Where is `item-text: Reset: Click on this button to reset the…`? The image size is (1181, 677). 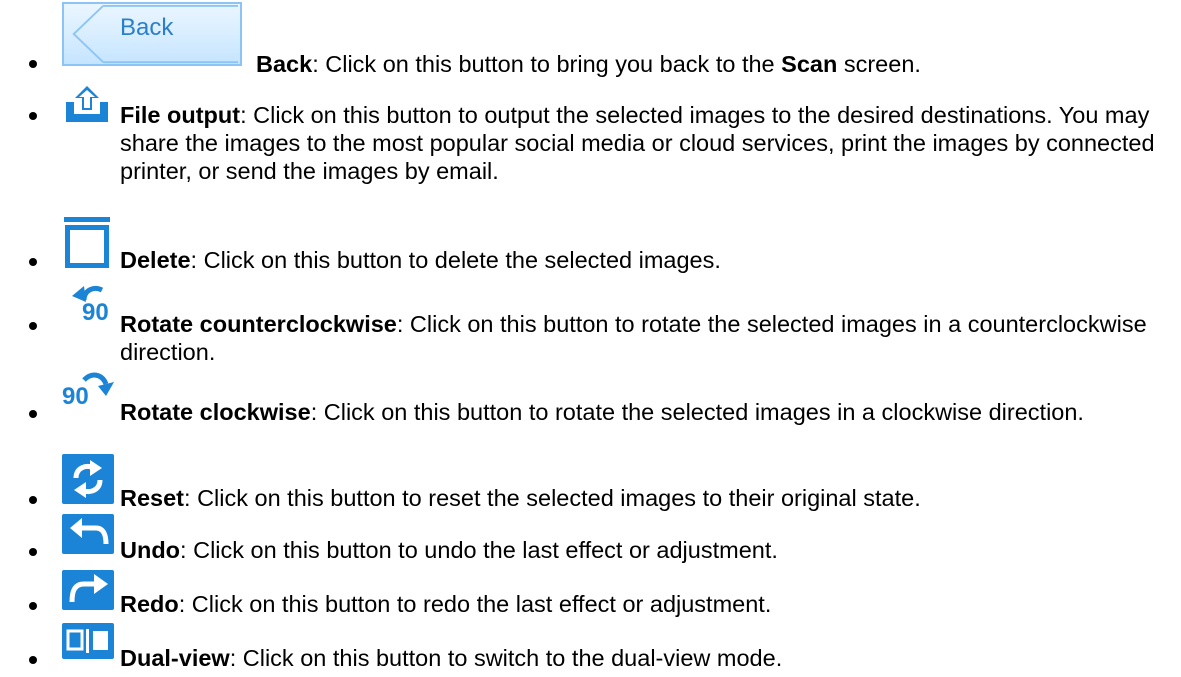 item-text: Reset: Click on this button to reset the… is located at coordinates (640, 498).